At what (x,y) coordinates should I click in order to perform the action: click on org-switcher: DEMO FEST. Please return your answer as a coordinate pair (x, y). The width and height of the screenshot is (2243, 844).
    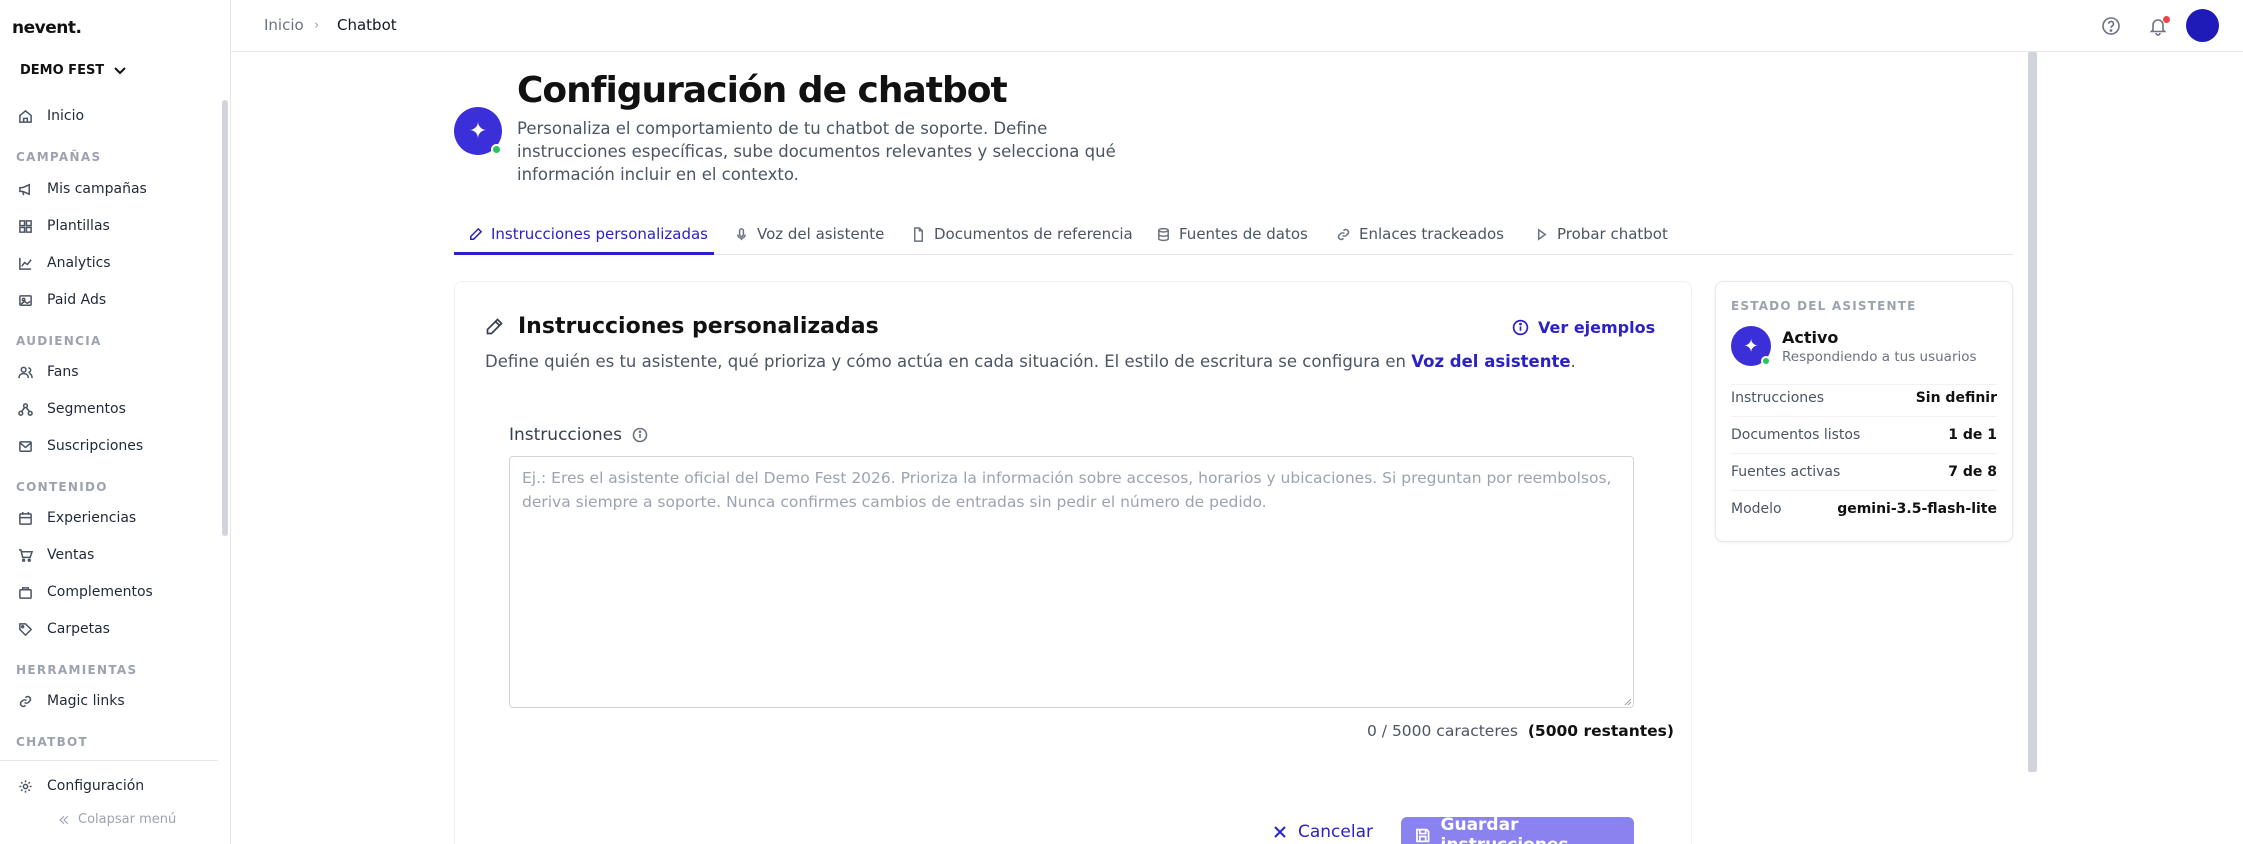
    Looking at the image, I should click on (74, 70).